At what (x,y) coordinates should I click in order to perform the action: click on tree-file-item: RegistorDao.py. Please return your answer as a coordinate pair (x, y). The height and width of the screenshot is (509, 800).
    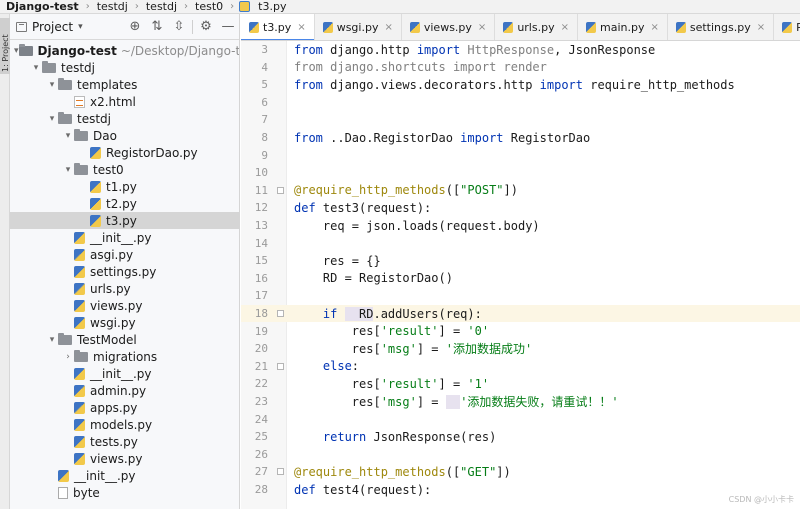
    Looking at the image, I should click on (124, 152).